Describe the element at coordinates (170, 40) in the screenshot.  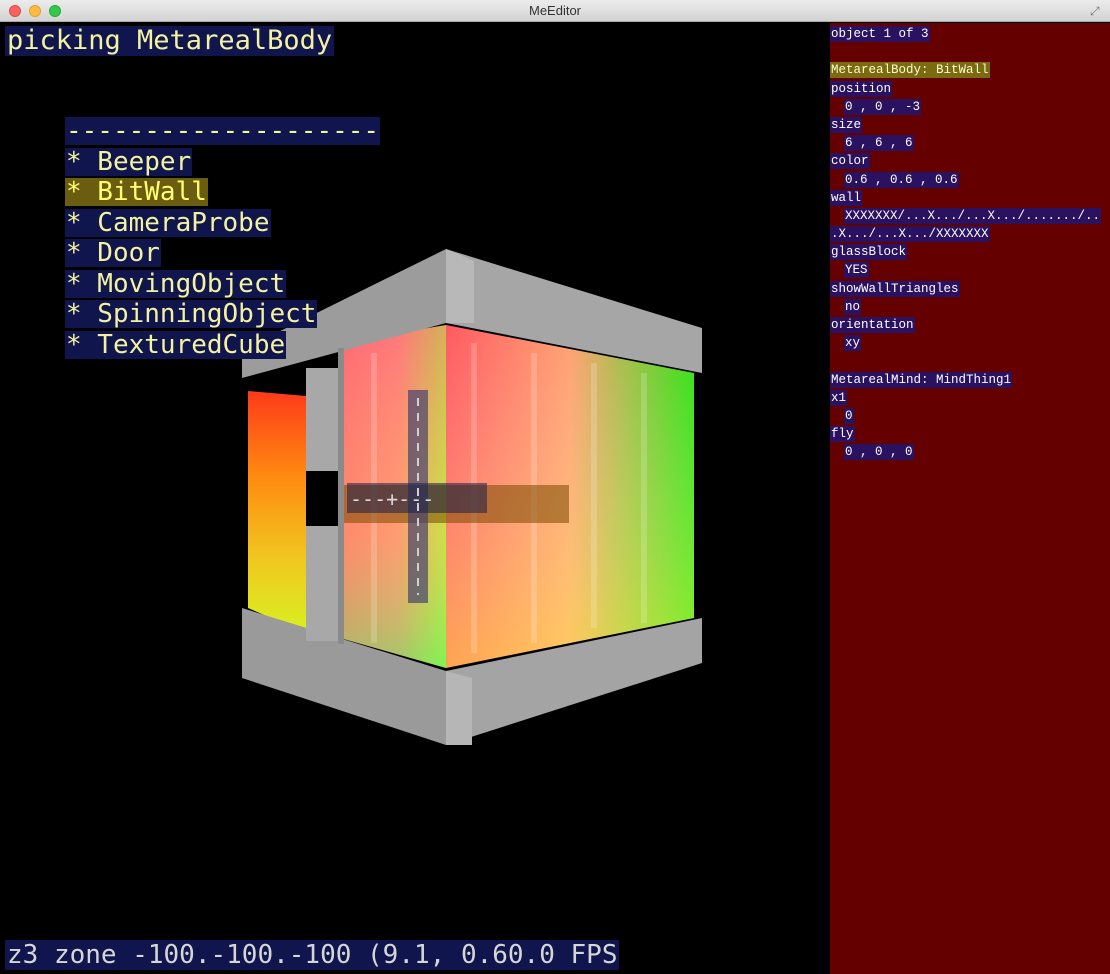
I see `mode-label: picking MetarealBody` at that location.